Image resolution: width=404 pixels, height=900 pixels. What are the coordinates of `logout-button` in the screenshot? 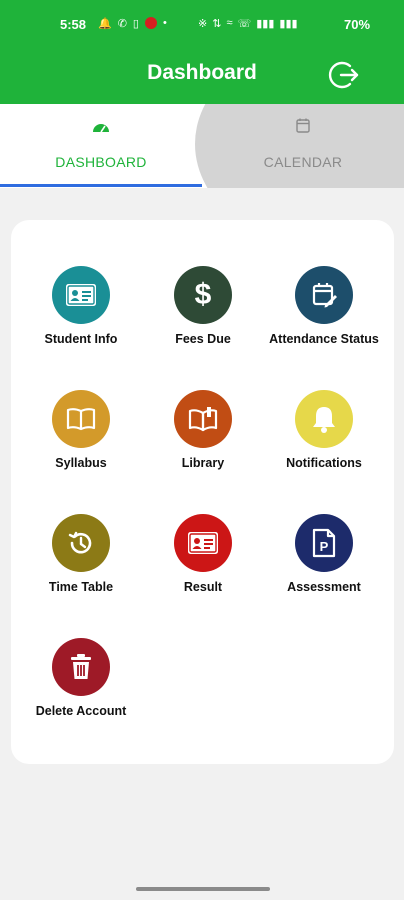 It's located at (345, 75).